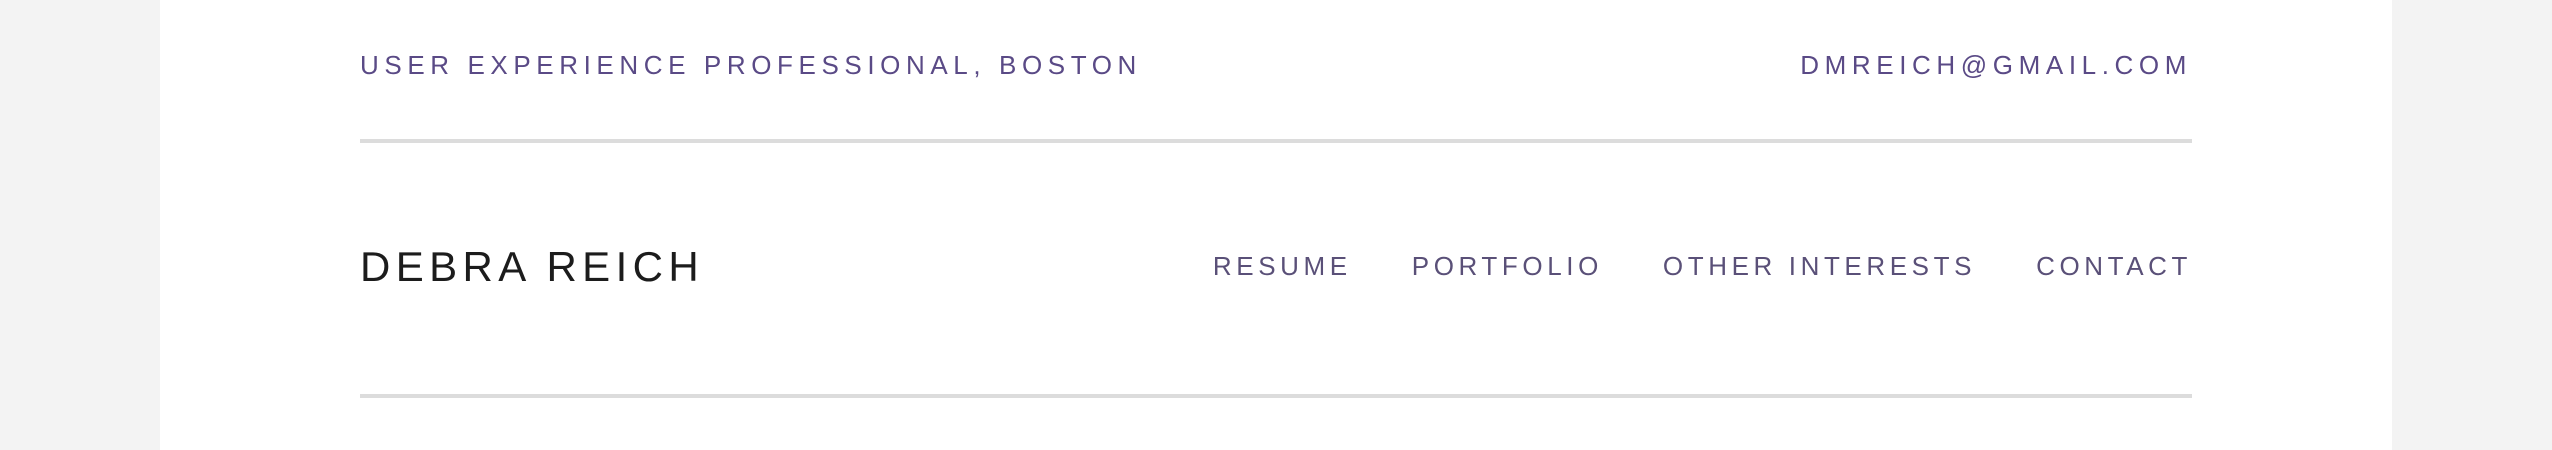  What do you see at coordinates (1276, 396) in the screenshot?
I see `bottom-divider` at bounding box center [1276, 396].